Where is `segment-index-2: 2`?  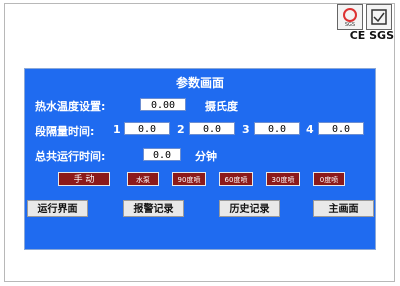
segment-index-2: 2 is located at coordinates (181, 129).